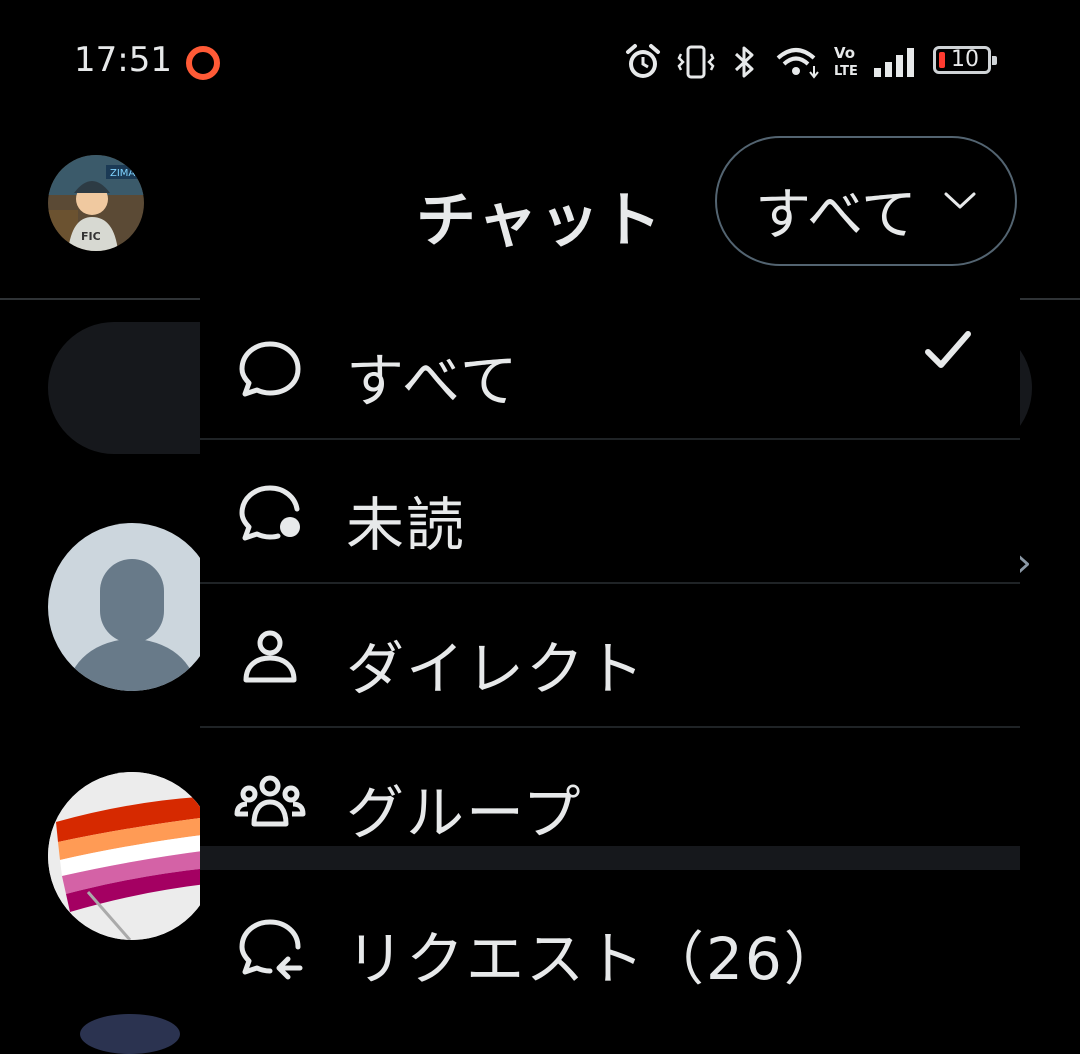  What do you see at coordinates (203, 63) in the screenshot?
I see `recording-icon` at bounding box center [203, 63].